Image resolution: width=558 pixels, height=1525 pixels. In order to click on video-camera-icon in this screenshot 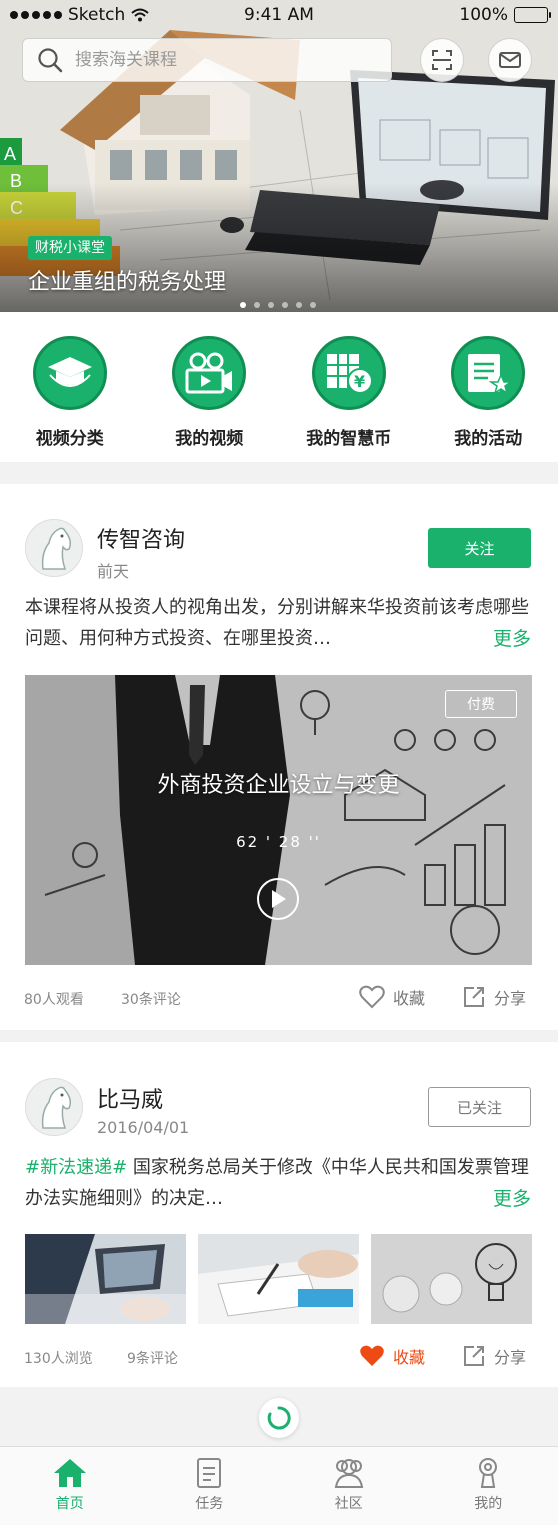, I will do `click(209, 373)`.